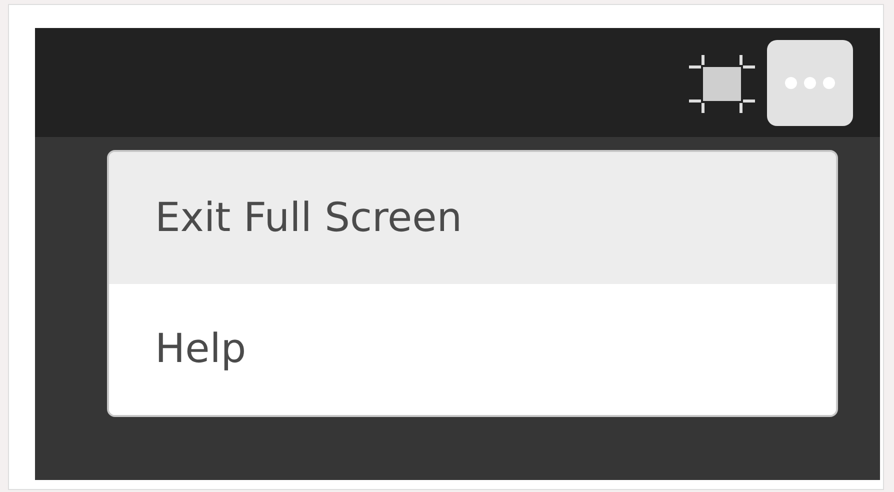 This screenshot has height=492, width=894. Describe the element at coordinates (722, 84) in the screenshot. I see `fullscreen-icon` at that location.